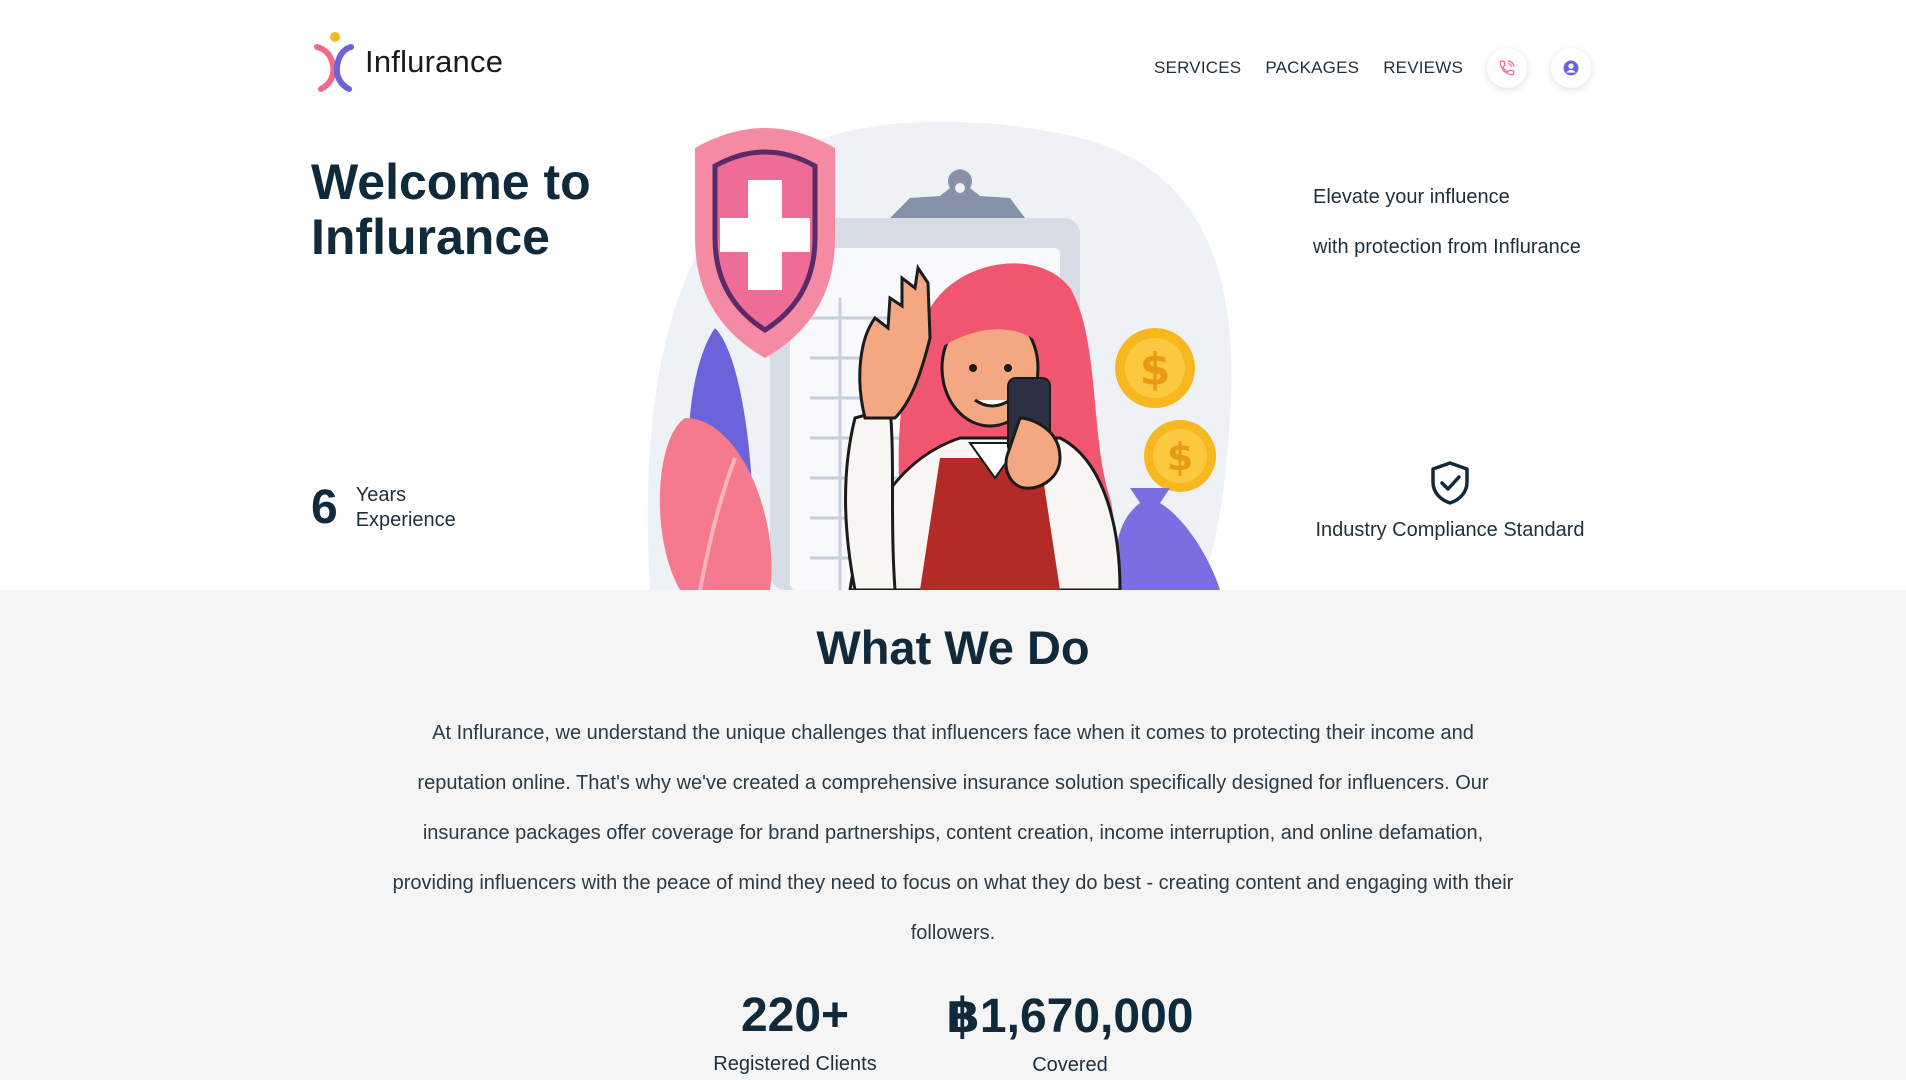 The width and height of the screenshot is (1906, 1080). Describe the element at coordinates (451, 182) in the screenshot. I see `hero-title-line1: Welcome to` at that location.